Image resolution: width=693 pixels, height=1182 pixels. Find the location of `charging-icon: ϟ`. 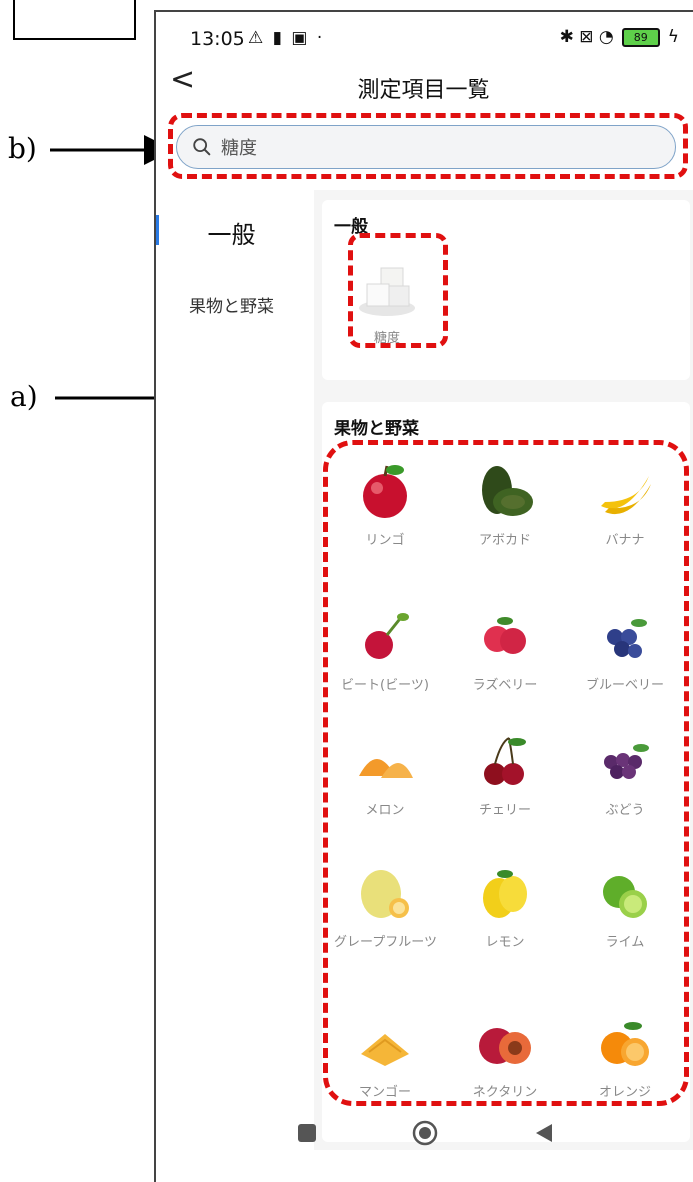

charging-icon: ϟ is located at coordinates (673, 37).